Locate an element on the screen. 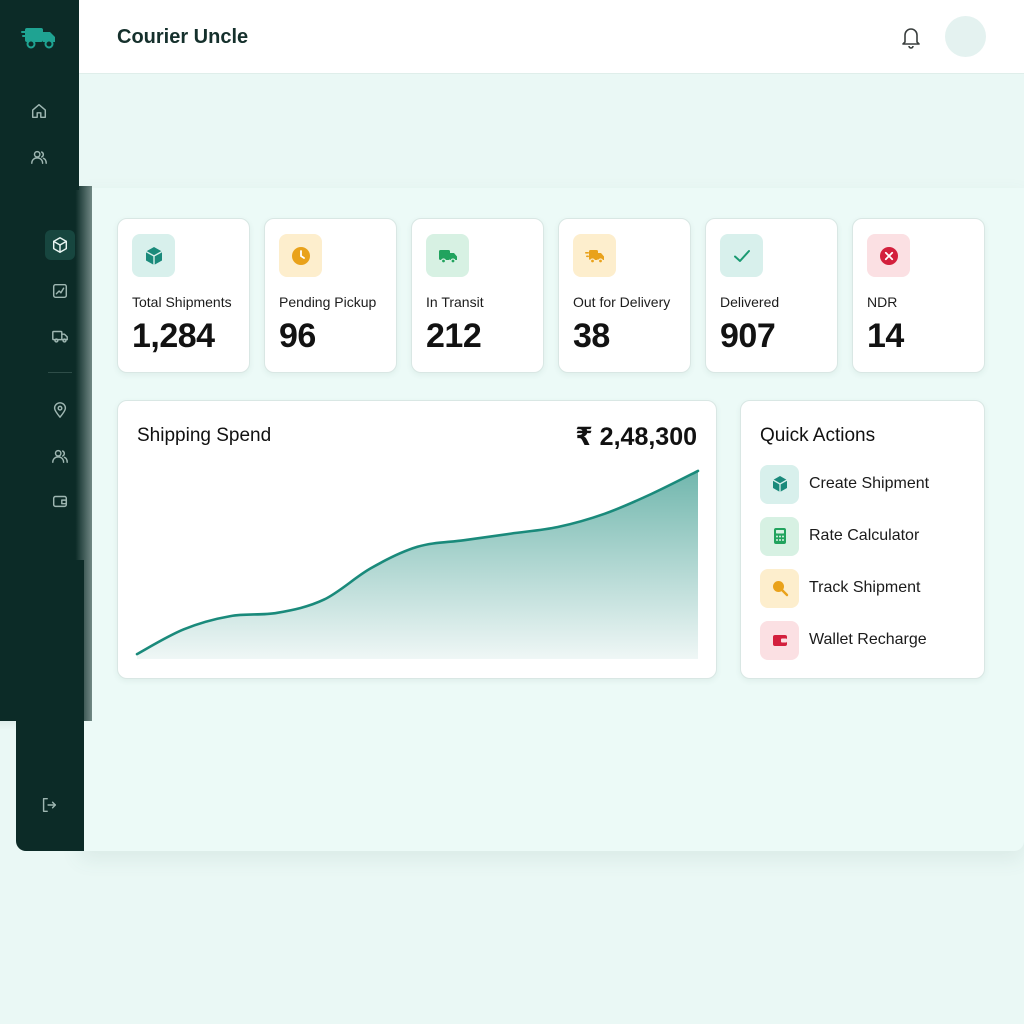  stat-card-pending-pickup: Pending Pickup 96 is located at coordinates (330, 295).